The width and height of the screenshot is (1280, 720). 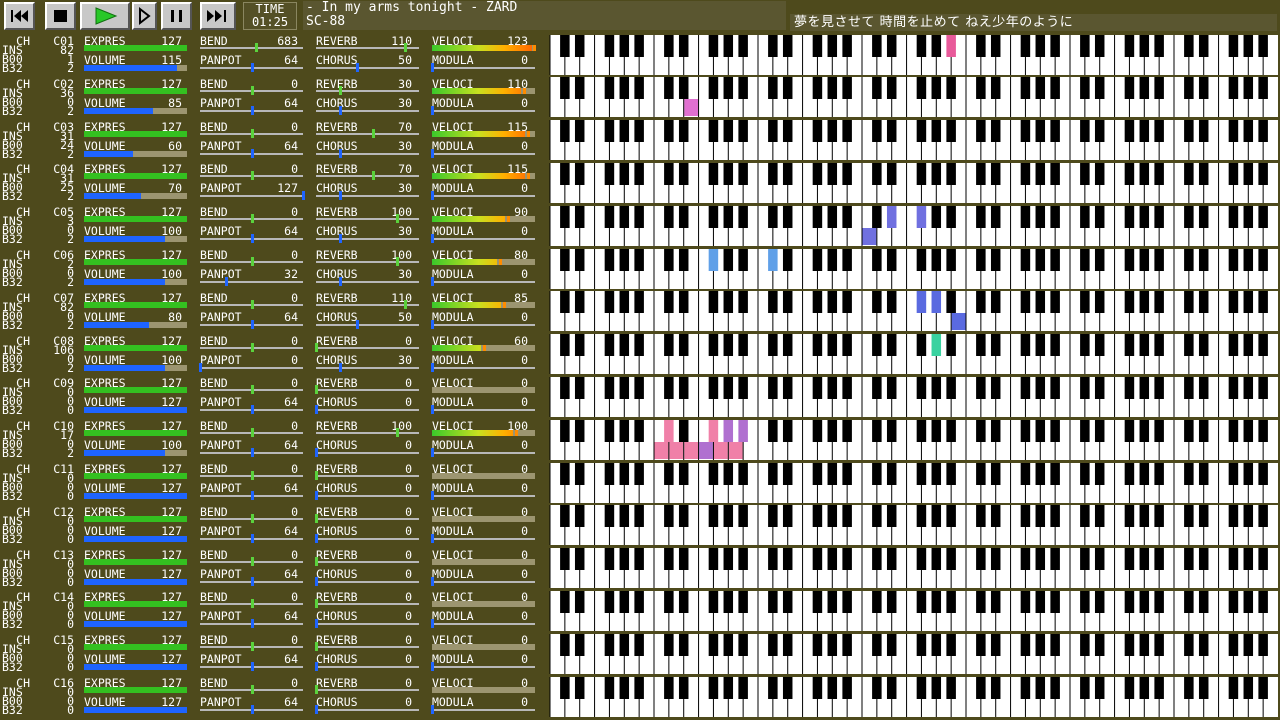 What do you see at coordinates (144, 16) in the screenshot?
I see `step-forward-button` at bounding box center [144, 16].